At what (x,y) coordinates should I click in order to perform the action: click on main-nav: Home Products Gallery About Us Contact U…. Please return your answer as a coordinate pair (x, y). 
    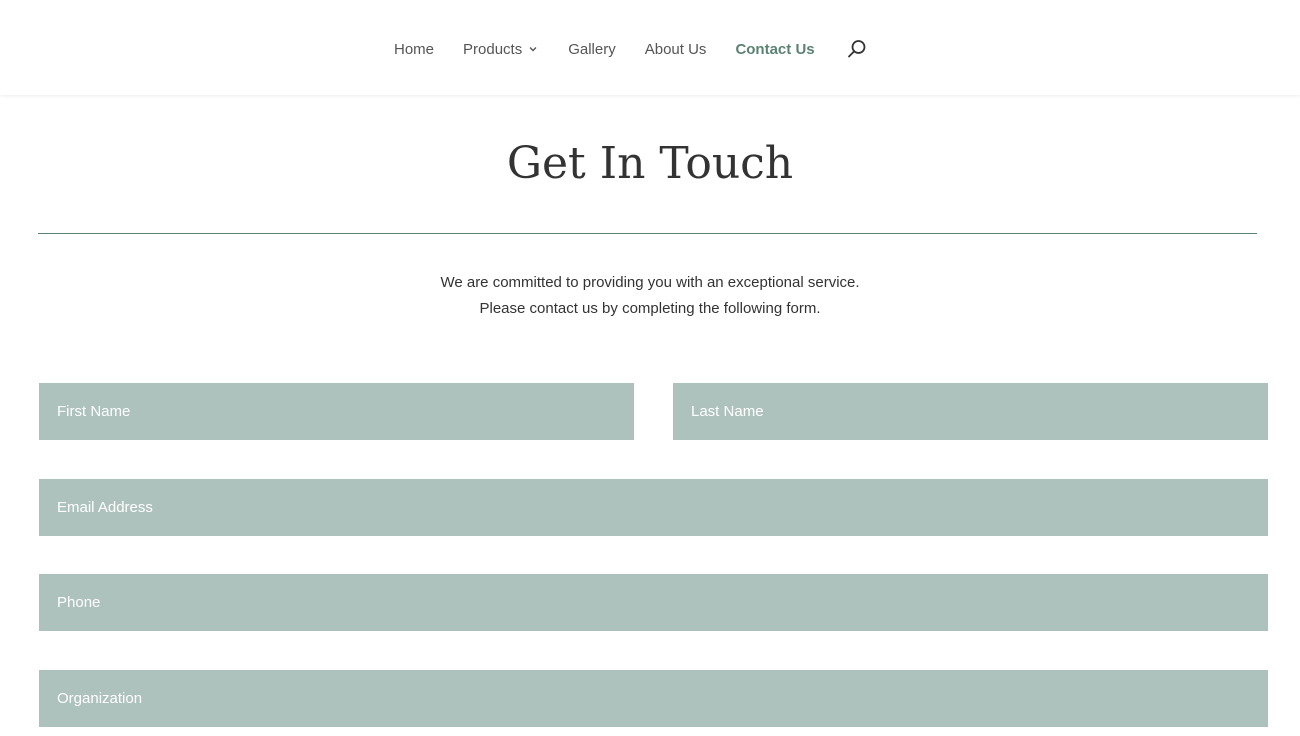
    Looking at the image, I should click on (631, 49).